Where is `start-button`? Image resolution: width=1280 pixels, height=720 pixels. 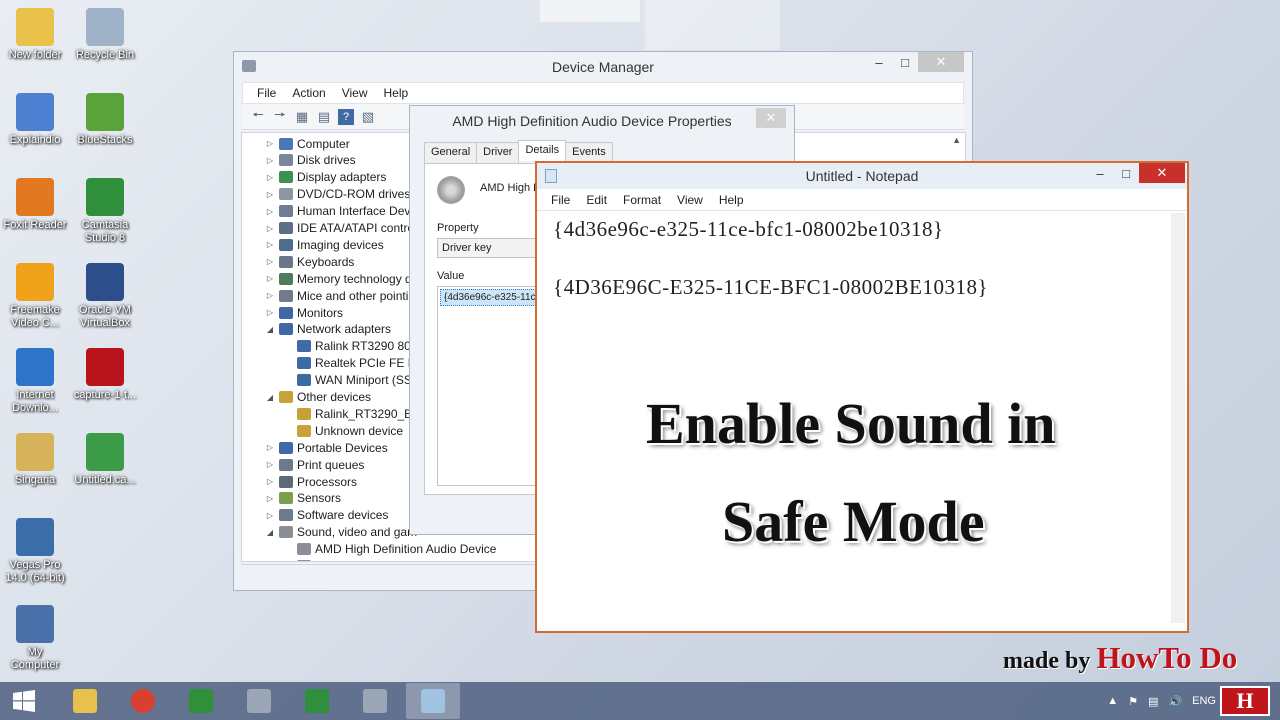
start-button is located at coordinates (24, 701).